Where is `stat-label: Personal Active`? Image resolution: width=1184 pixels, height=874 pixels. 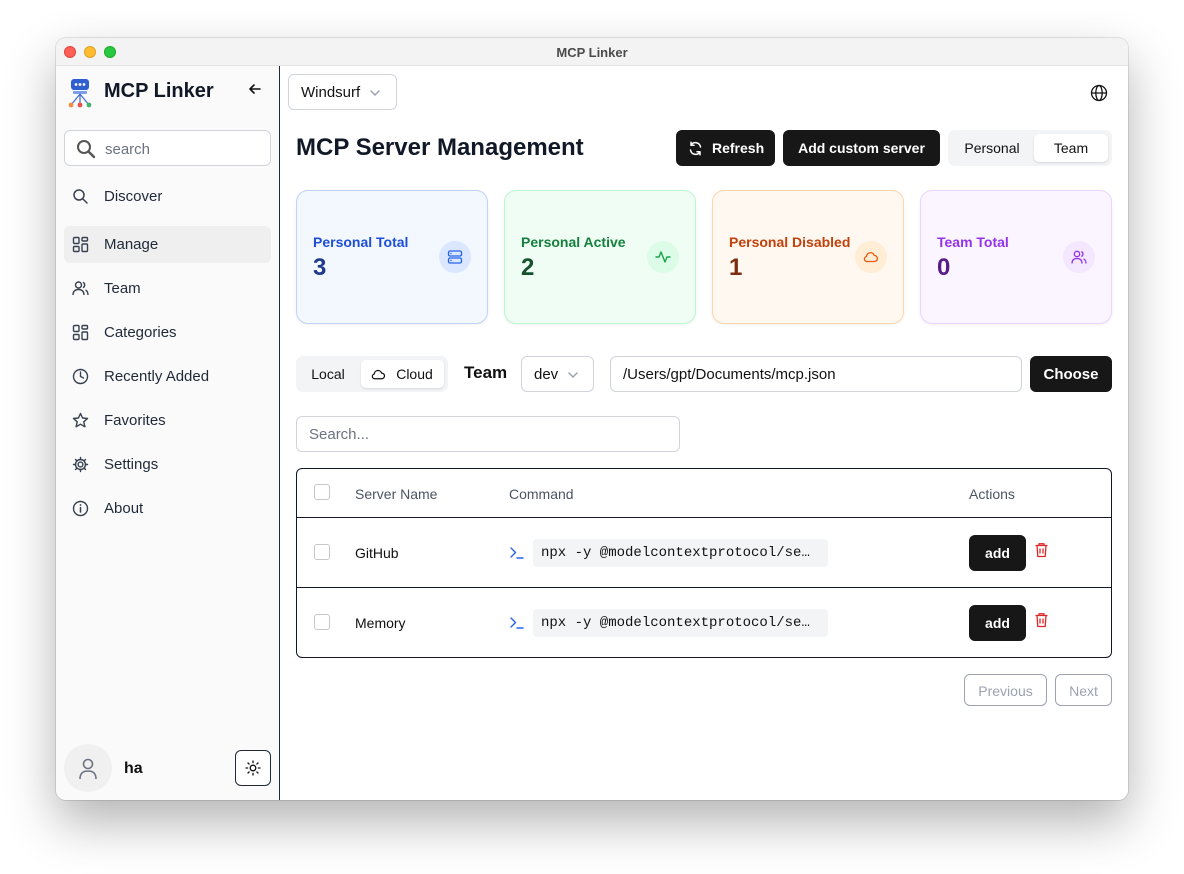 stat-label: Personal Active is located at coordinates (573, 242).